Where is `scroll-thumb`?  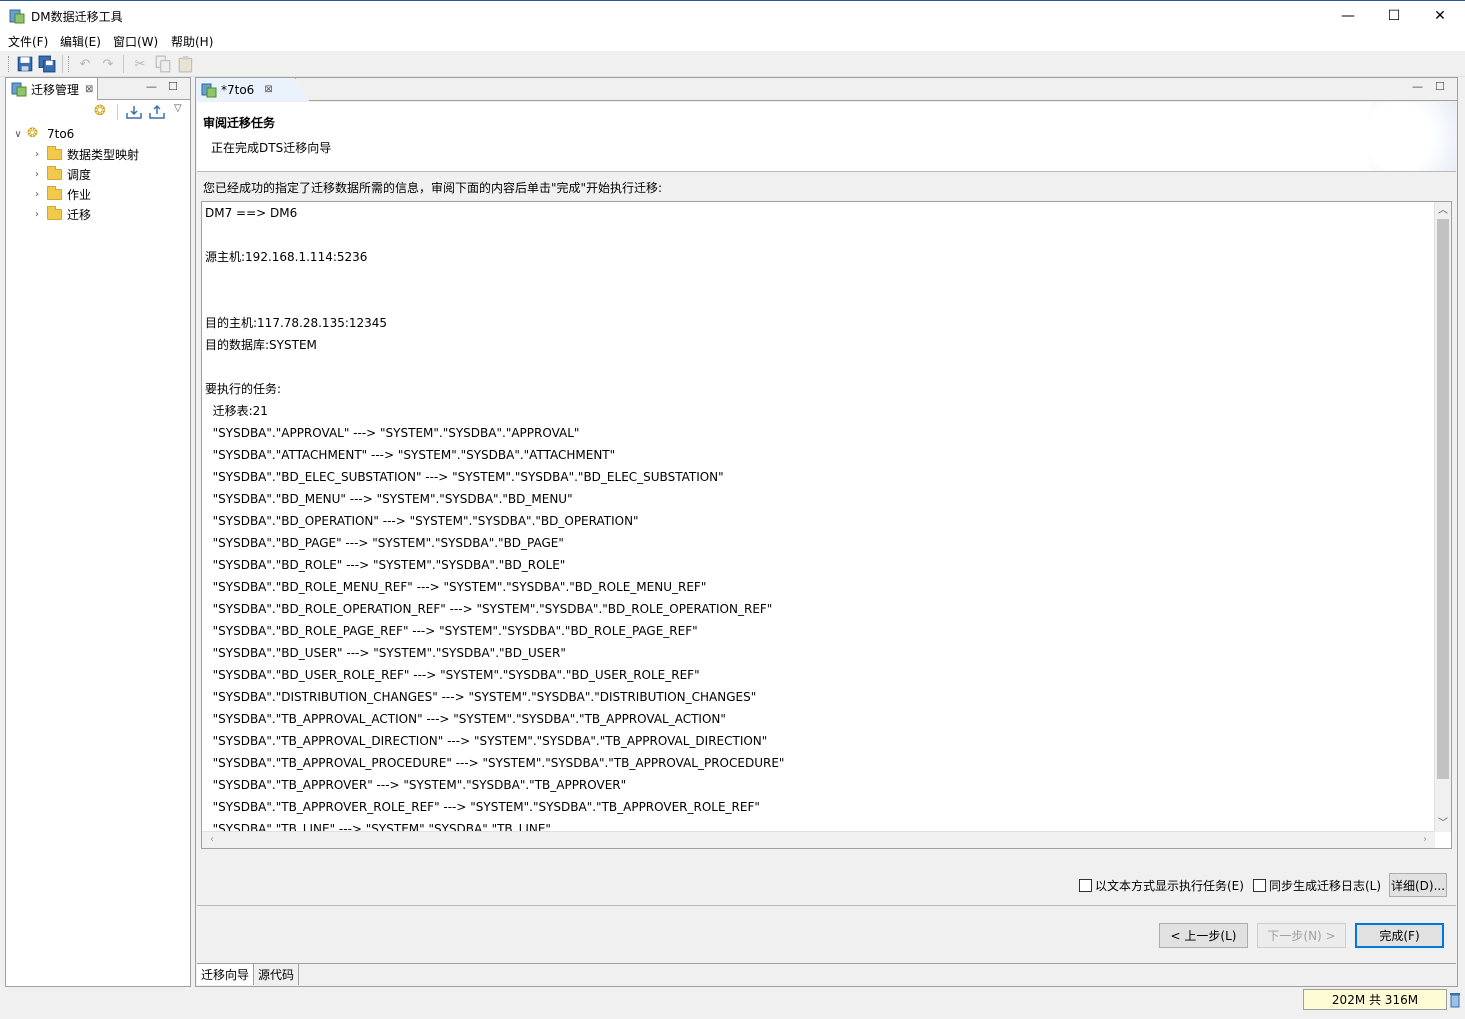 scroll-thumb is located at coordinates (1443, 499).